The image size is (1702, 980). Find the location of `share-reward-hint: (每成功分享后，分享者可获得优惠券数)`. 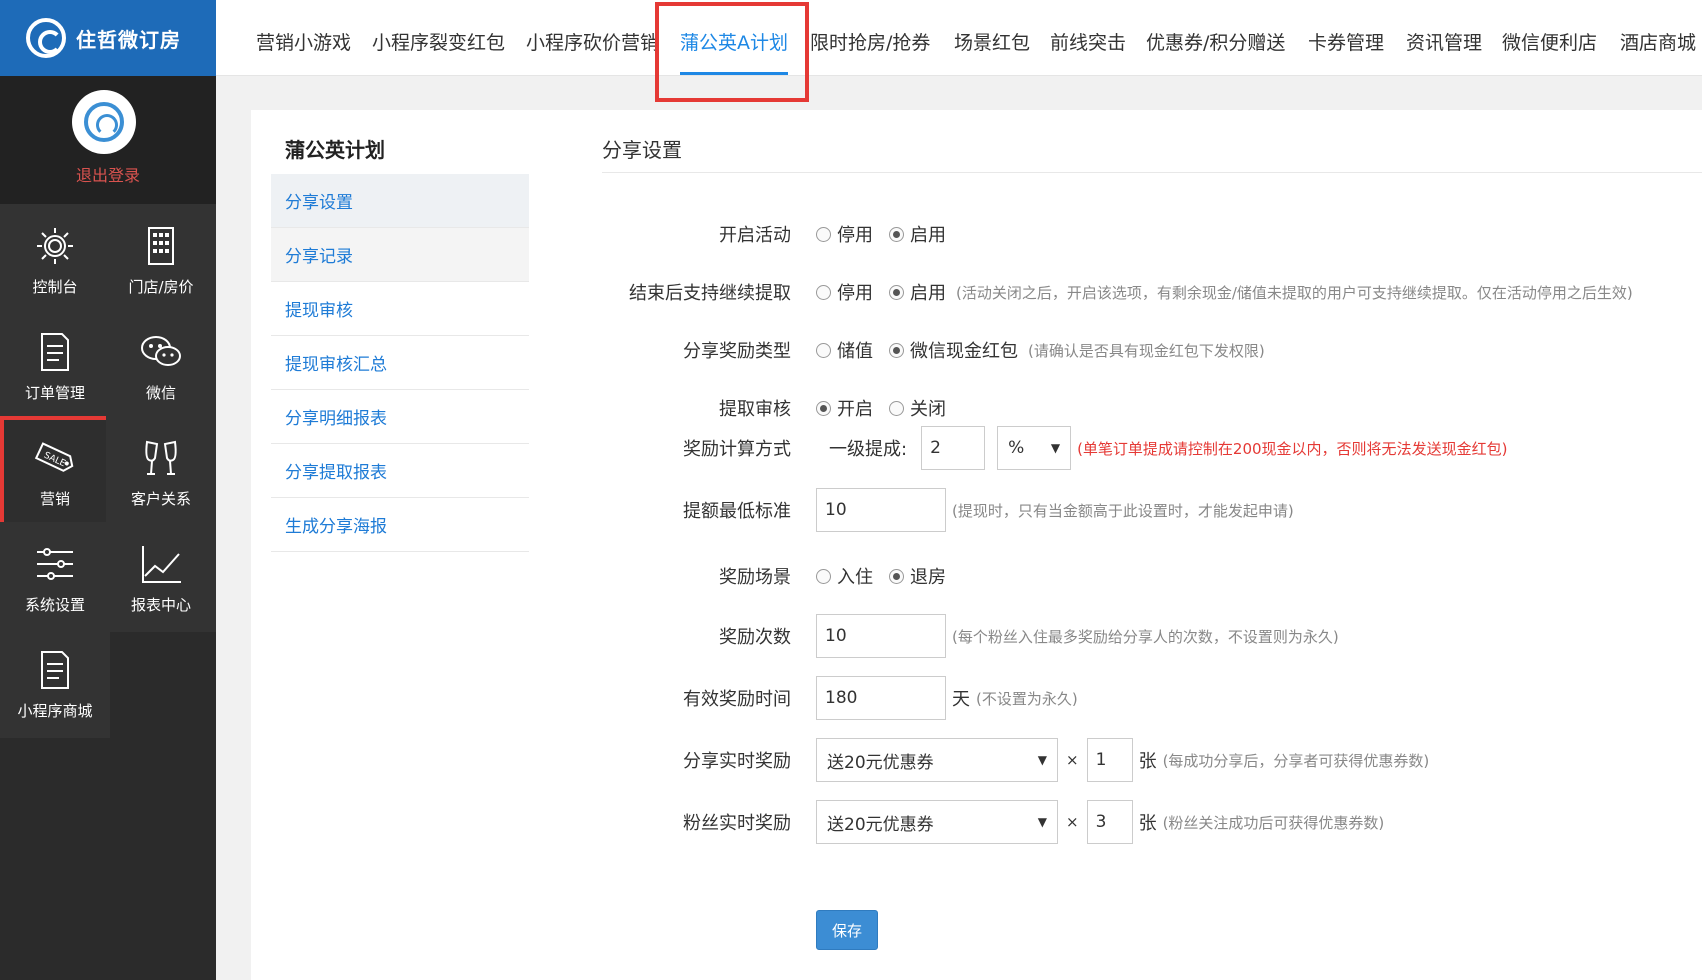

share-reward-hint: (每成功分享后，分享者可获得优惠券数) is located at coordinates (1296, 760).